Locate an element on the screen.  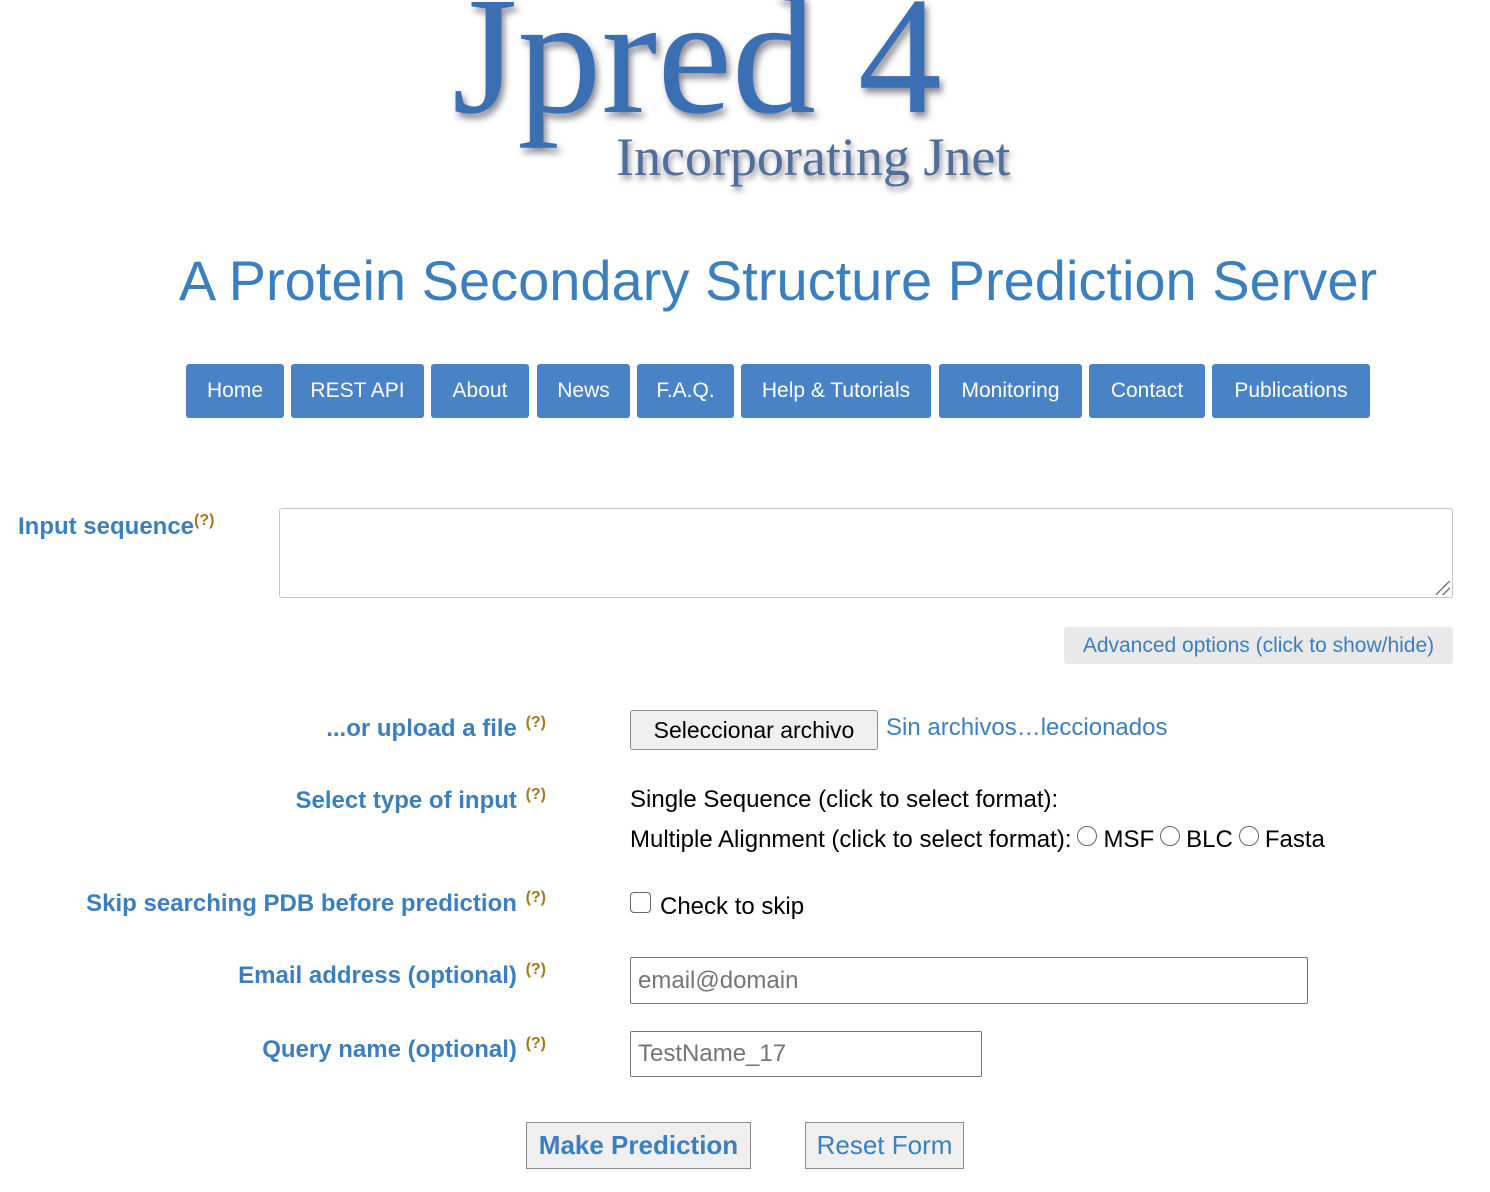
choose-file-button: Seleccionar archivo is located at coordinates (754, 730).